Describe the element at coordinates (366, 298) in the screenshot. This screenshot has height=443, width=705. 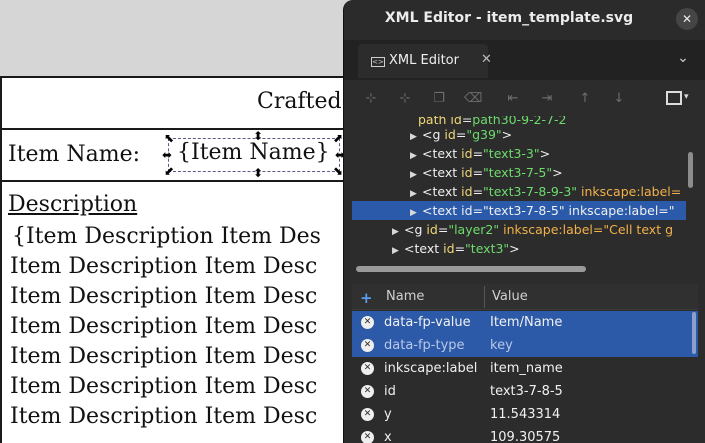
I see `add-attribute-icon: +` at that location.